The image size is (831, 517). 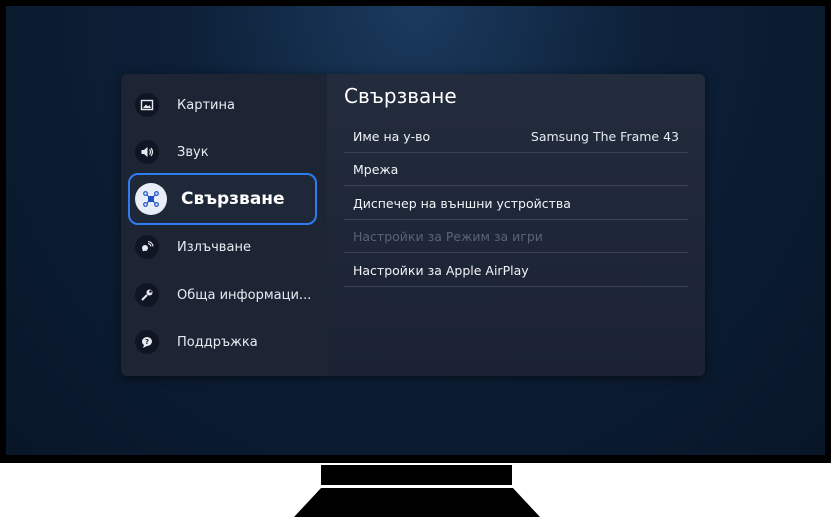 I want to click on sidebar-item-broadcast: Излъчване, so click(x=193, y=247).